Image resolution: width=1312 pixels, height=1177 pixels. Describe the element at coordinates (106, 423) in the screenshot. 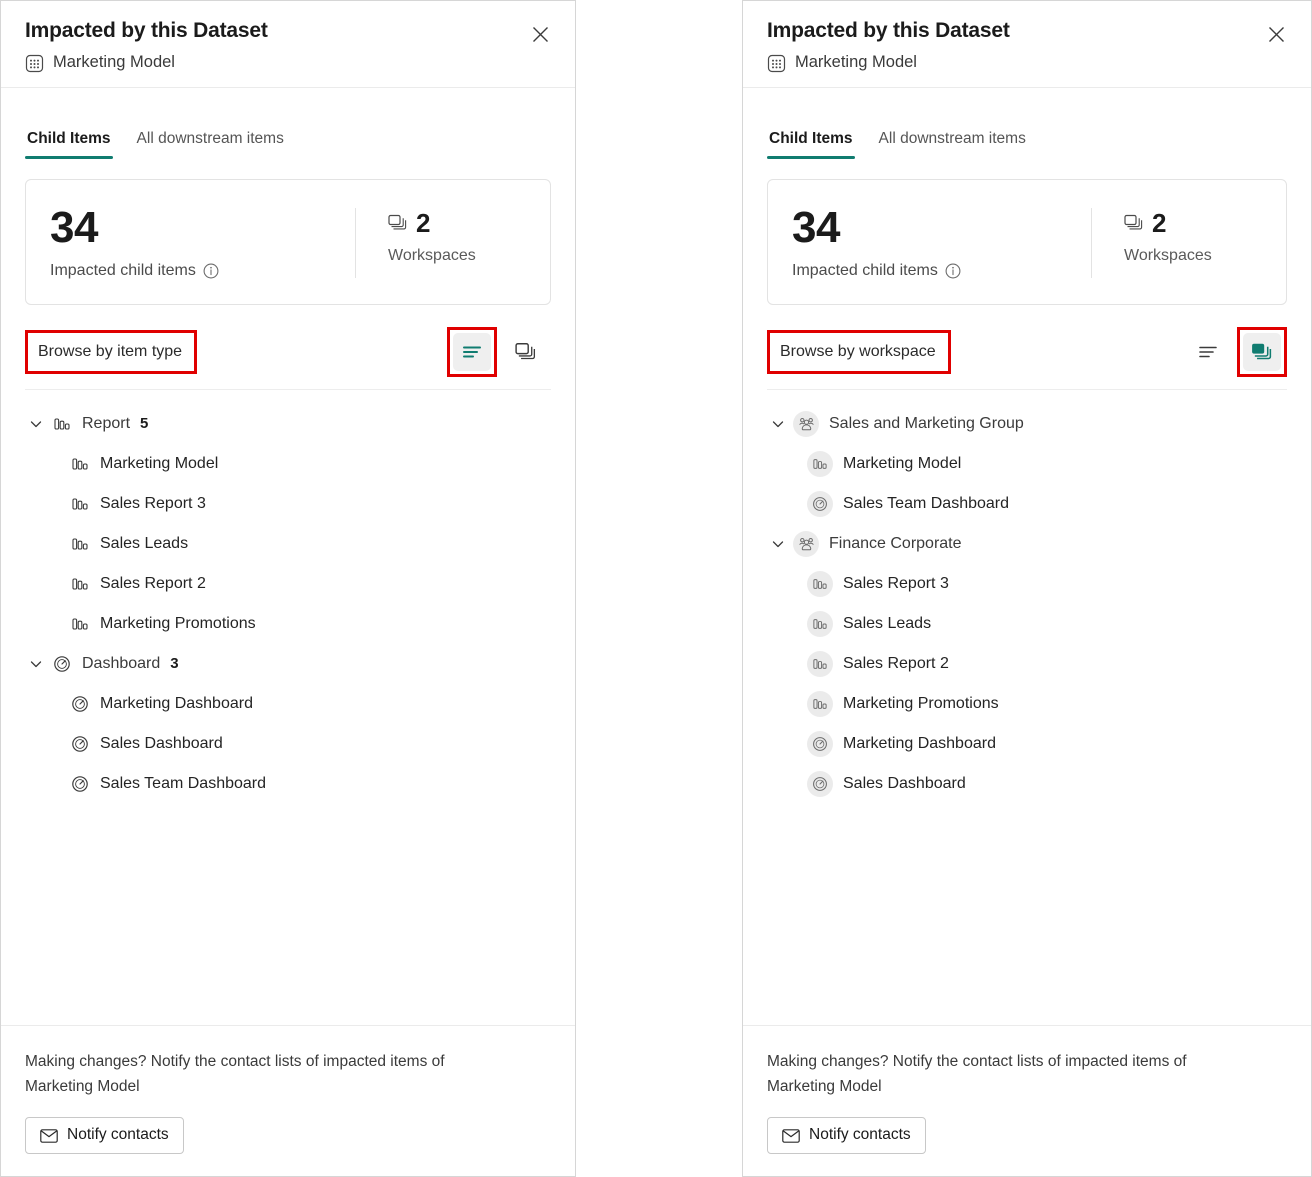

I see `tree-group-label: Report` at that location.